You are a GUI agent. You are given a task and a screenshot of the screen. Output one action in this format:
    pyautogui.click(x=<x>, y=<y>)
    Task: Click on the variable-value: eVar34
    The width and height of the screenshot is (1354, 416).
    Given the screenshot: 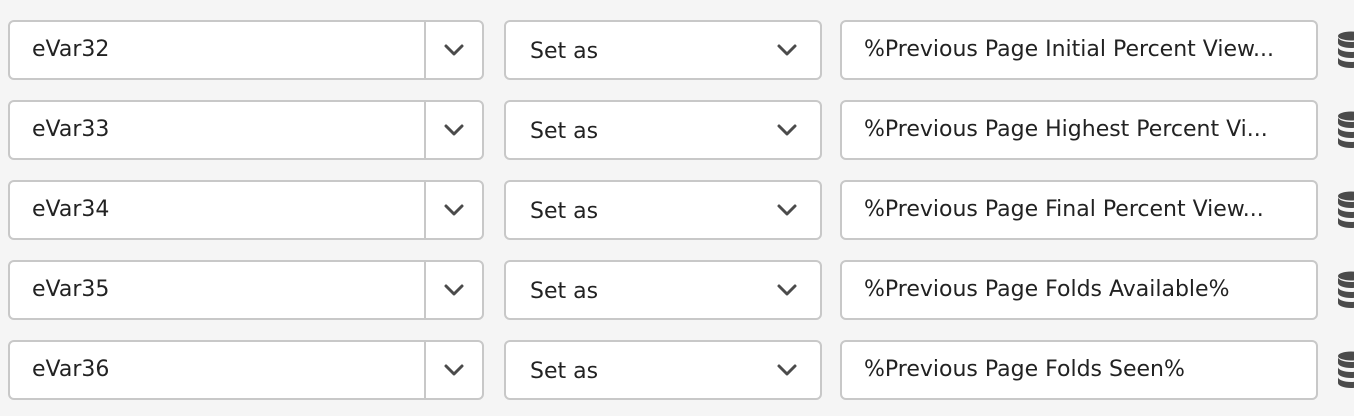 What is the action you would take?
    pyautogui.click(x=70, y=210)
    